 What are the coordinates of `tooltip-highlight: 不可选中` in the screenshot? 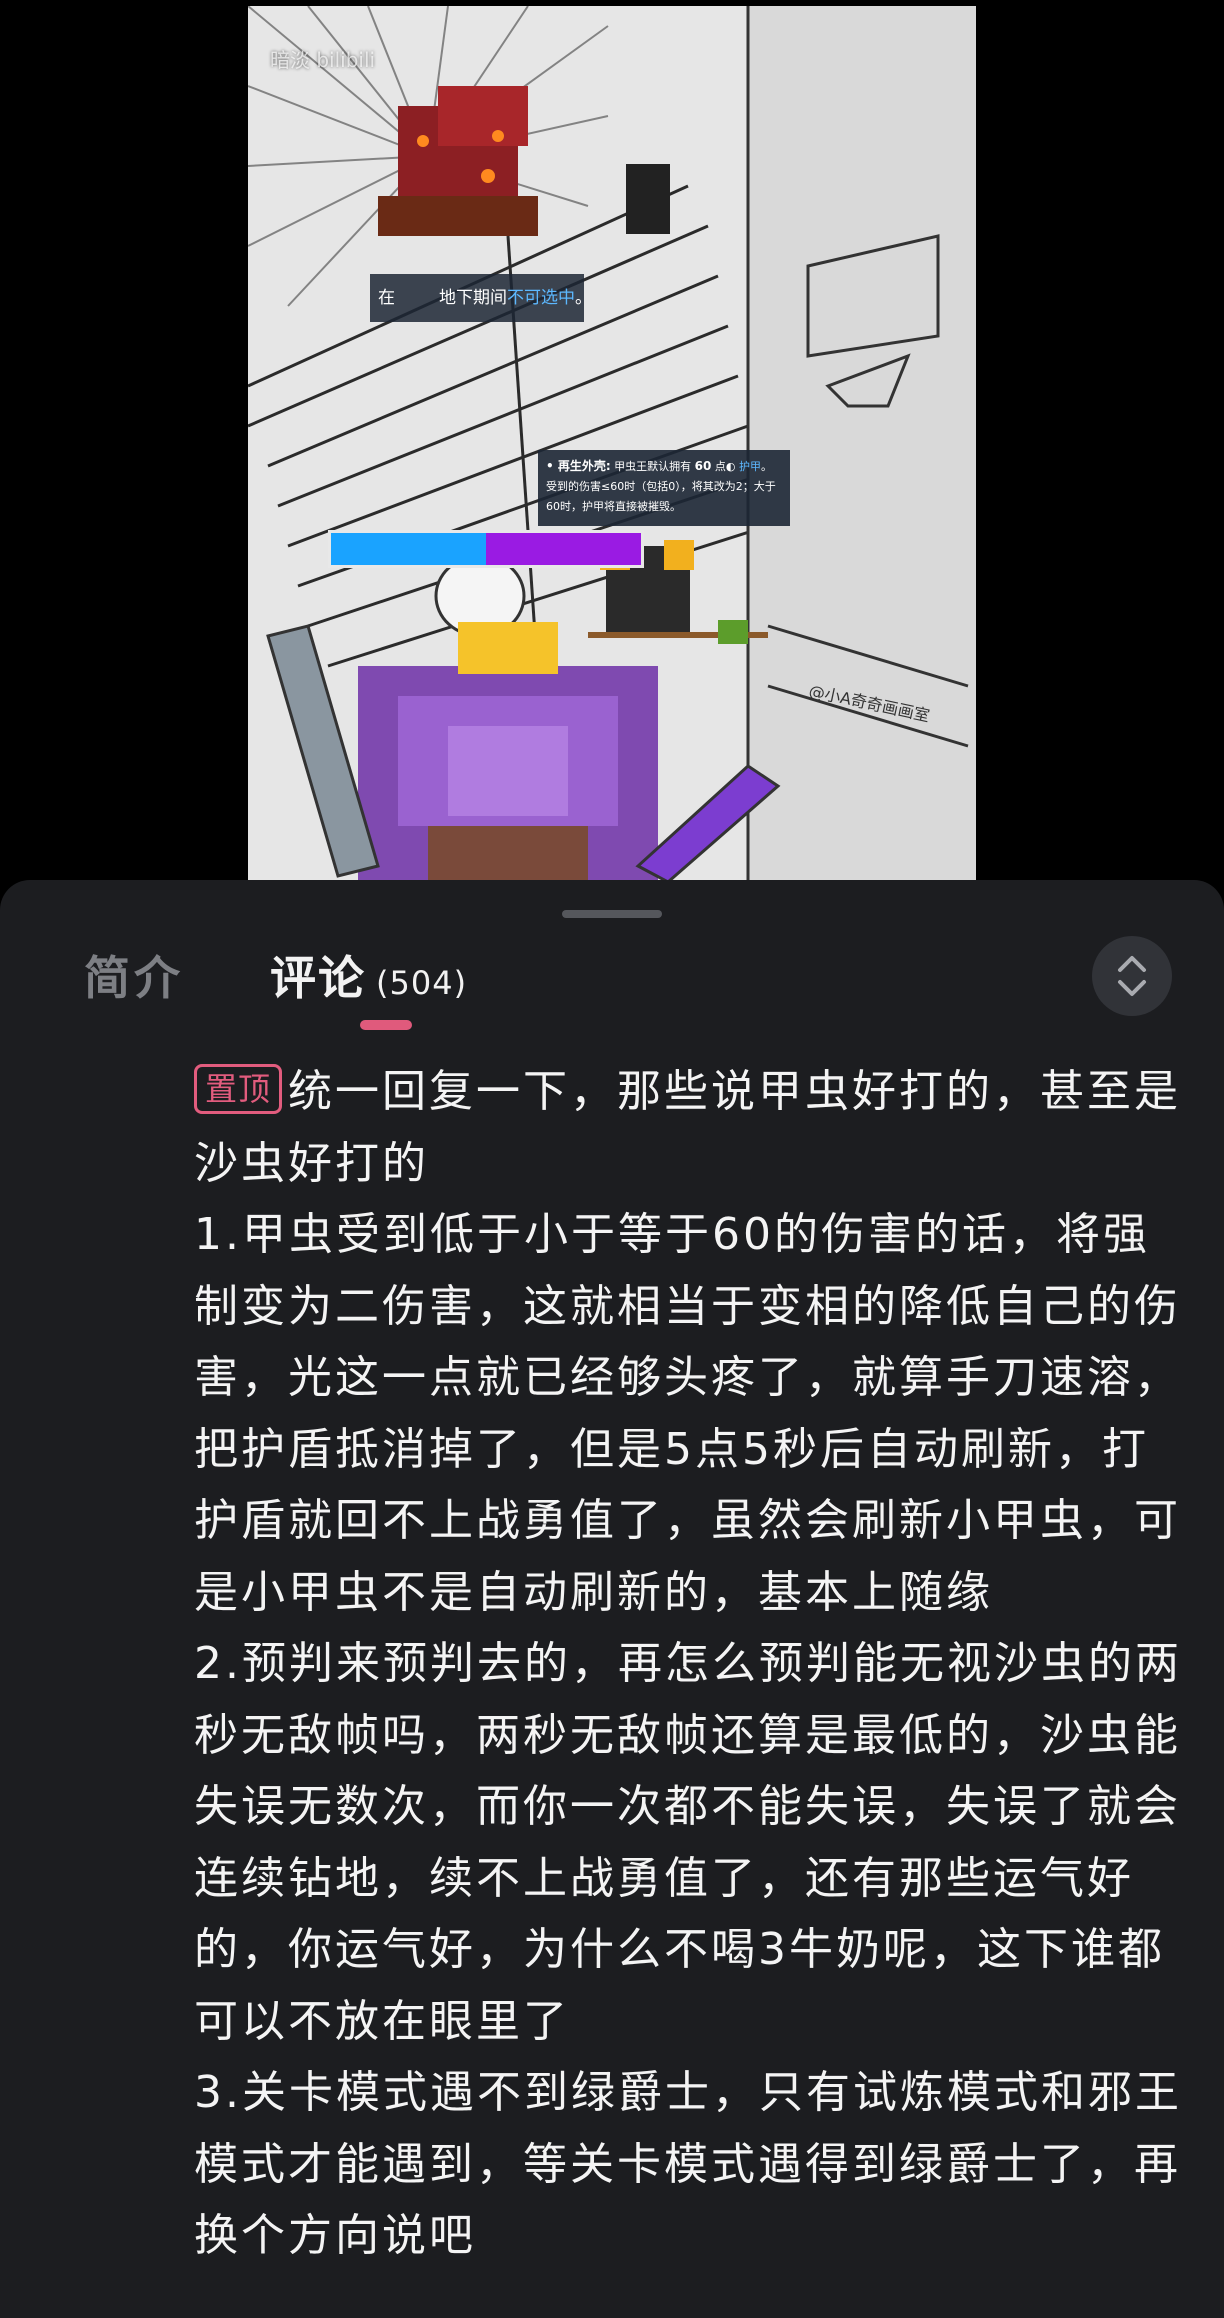 It's located at (541, 298).